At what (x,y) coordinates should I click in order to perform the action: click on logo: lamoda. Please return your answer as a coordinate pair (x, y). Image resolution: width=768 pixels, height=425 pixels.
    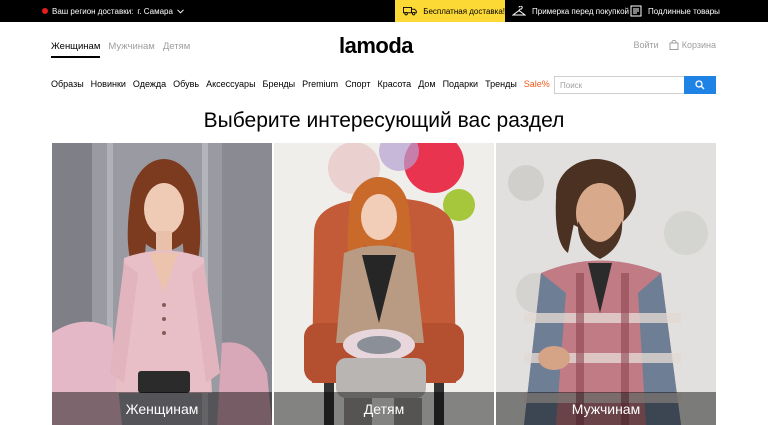
    Looking at the image, I should click on (376, 46).